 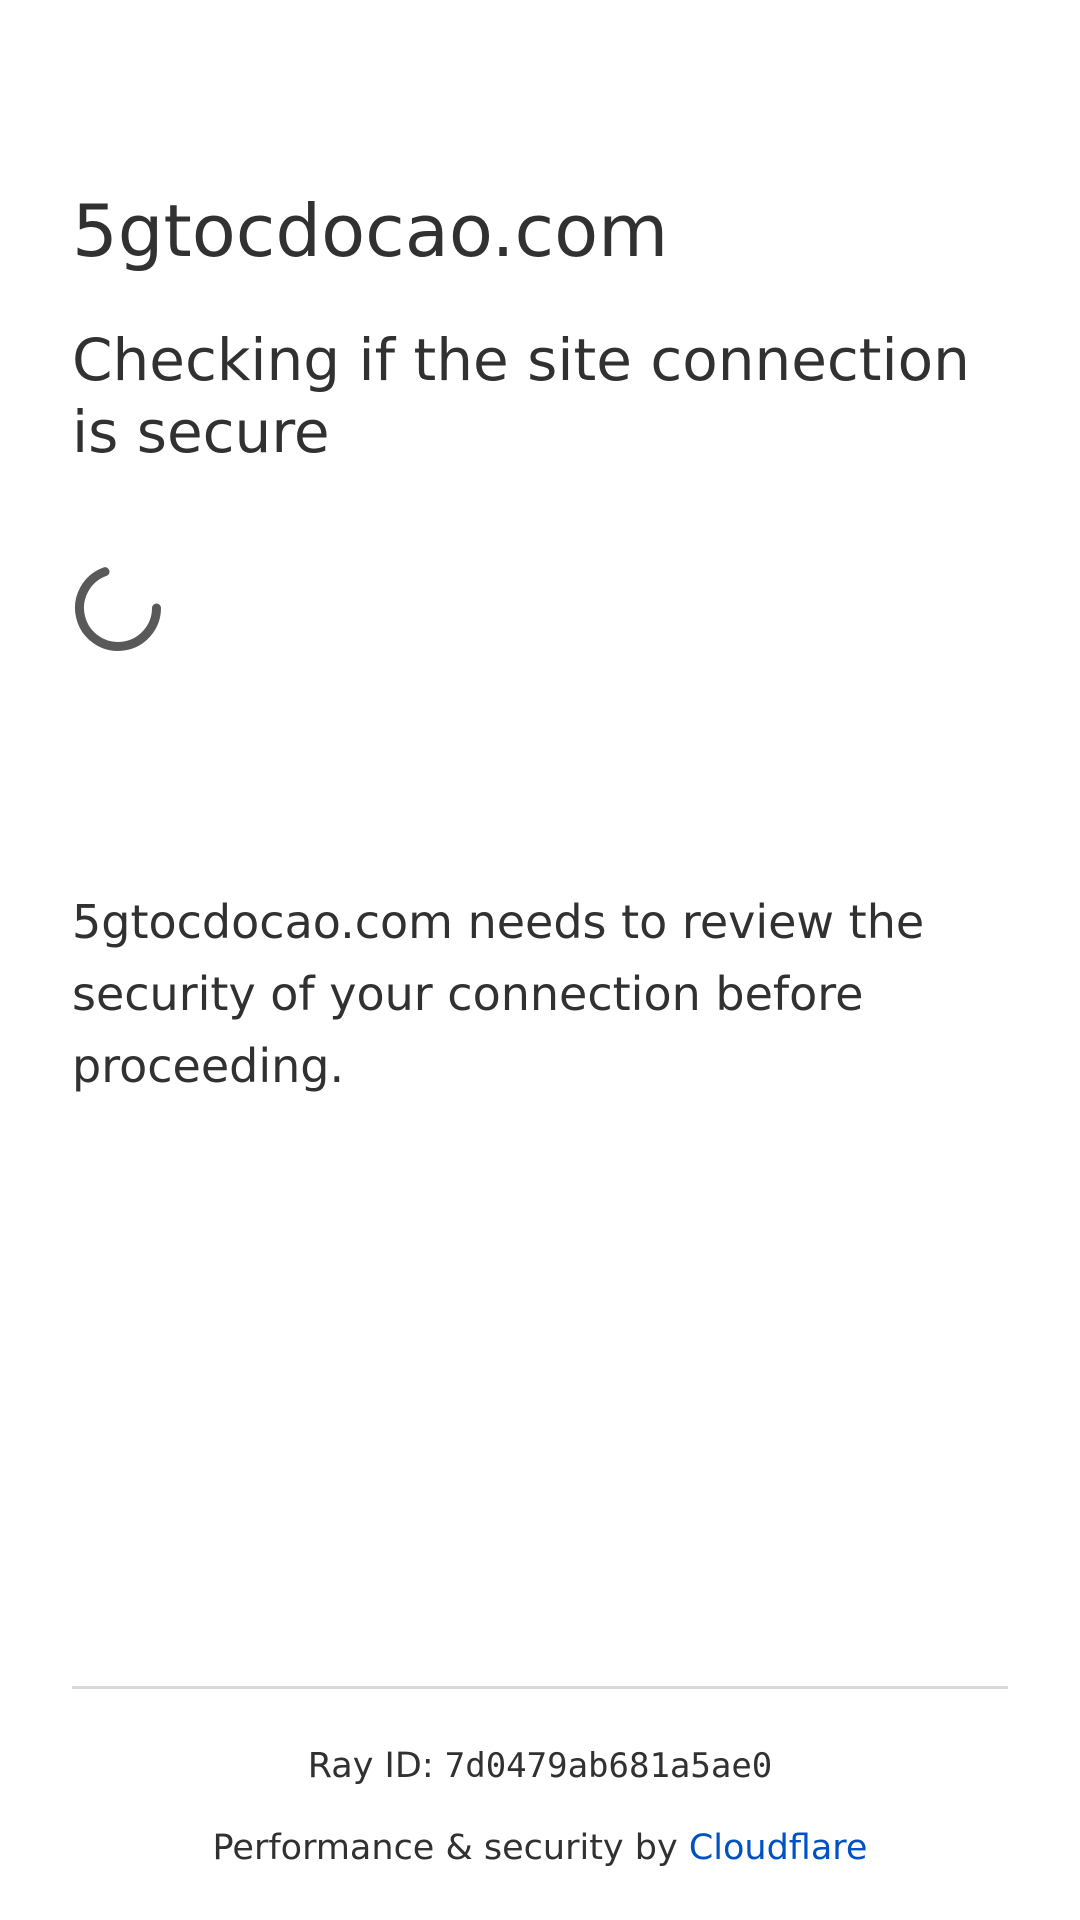 What do you see at coordinates (608, 1766) in the screenshot?
I see `ray-id-value: 7d0479ab681a5ae0` at bounding box center [608, 1766].